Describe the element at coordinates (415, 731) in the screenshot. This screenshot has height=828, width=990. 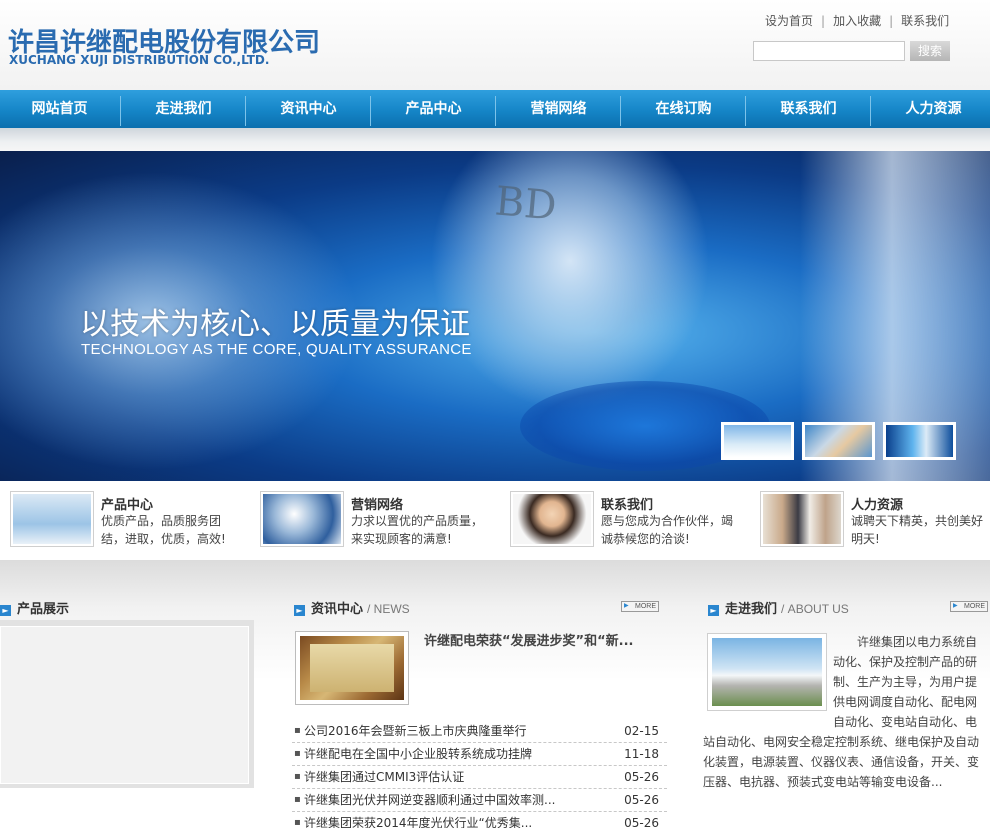
I see `news-item-title: 公司2016年会暨新三板上市庆典隆重举行` at that location.